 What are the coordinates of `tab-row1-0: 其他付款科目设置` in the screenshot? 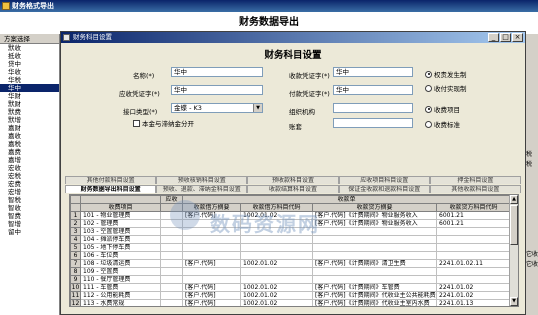 It's located at (111, 180).